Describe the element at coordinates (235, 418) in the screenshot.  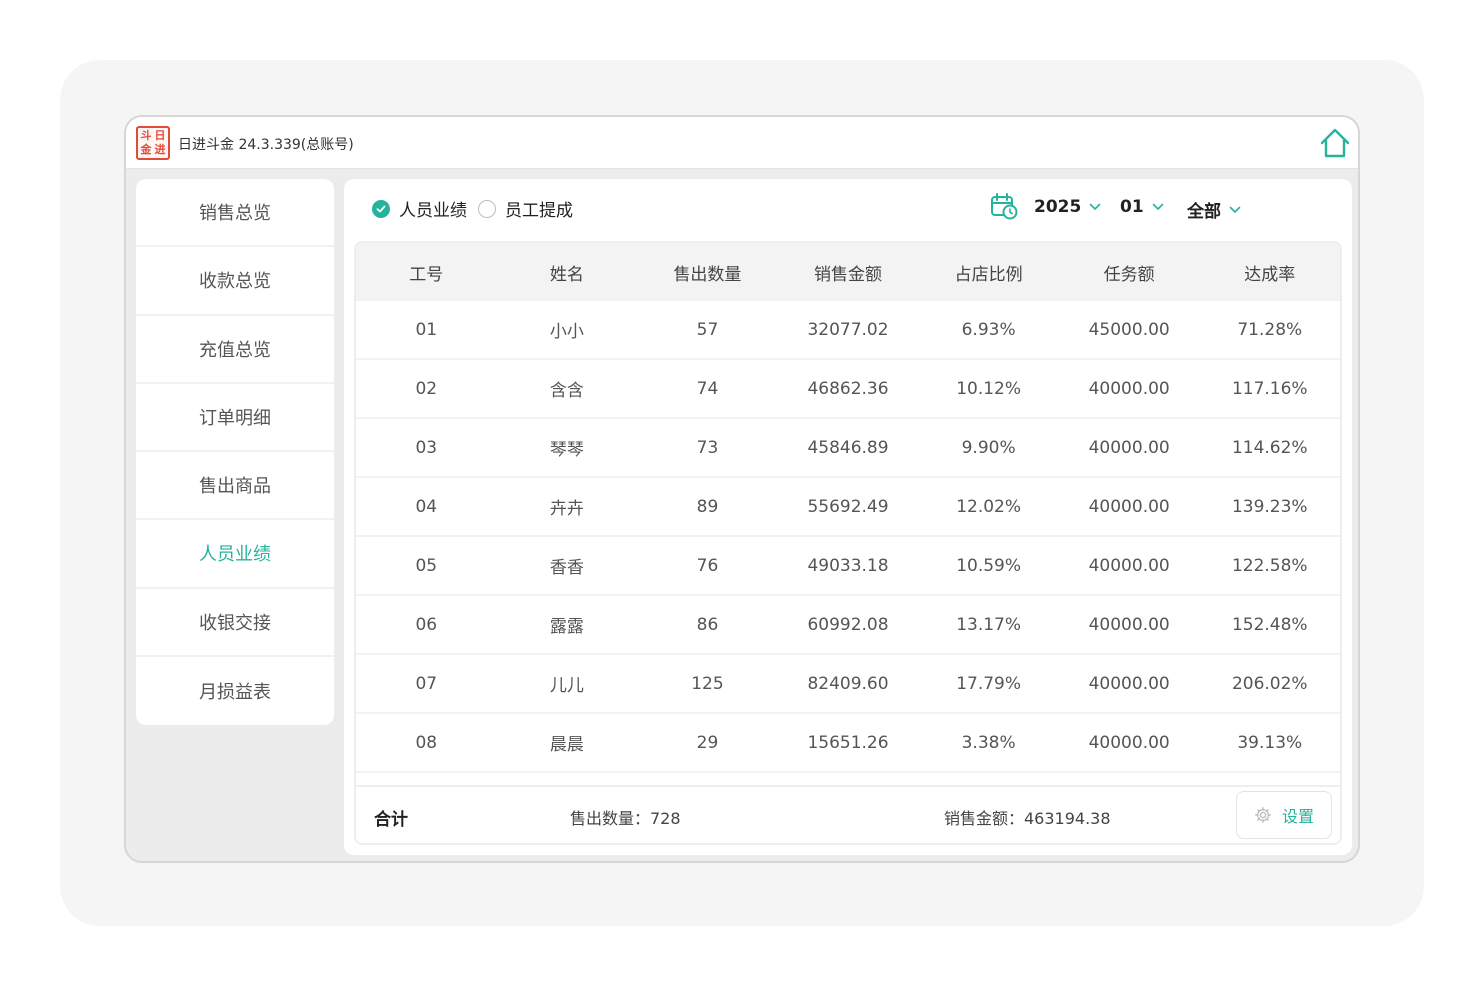
I see `sidebar-item: 订单明细` at that location.